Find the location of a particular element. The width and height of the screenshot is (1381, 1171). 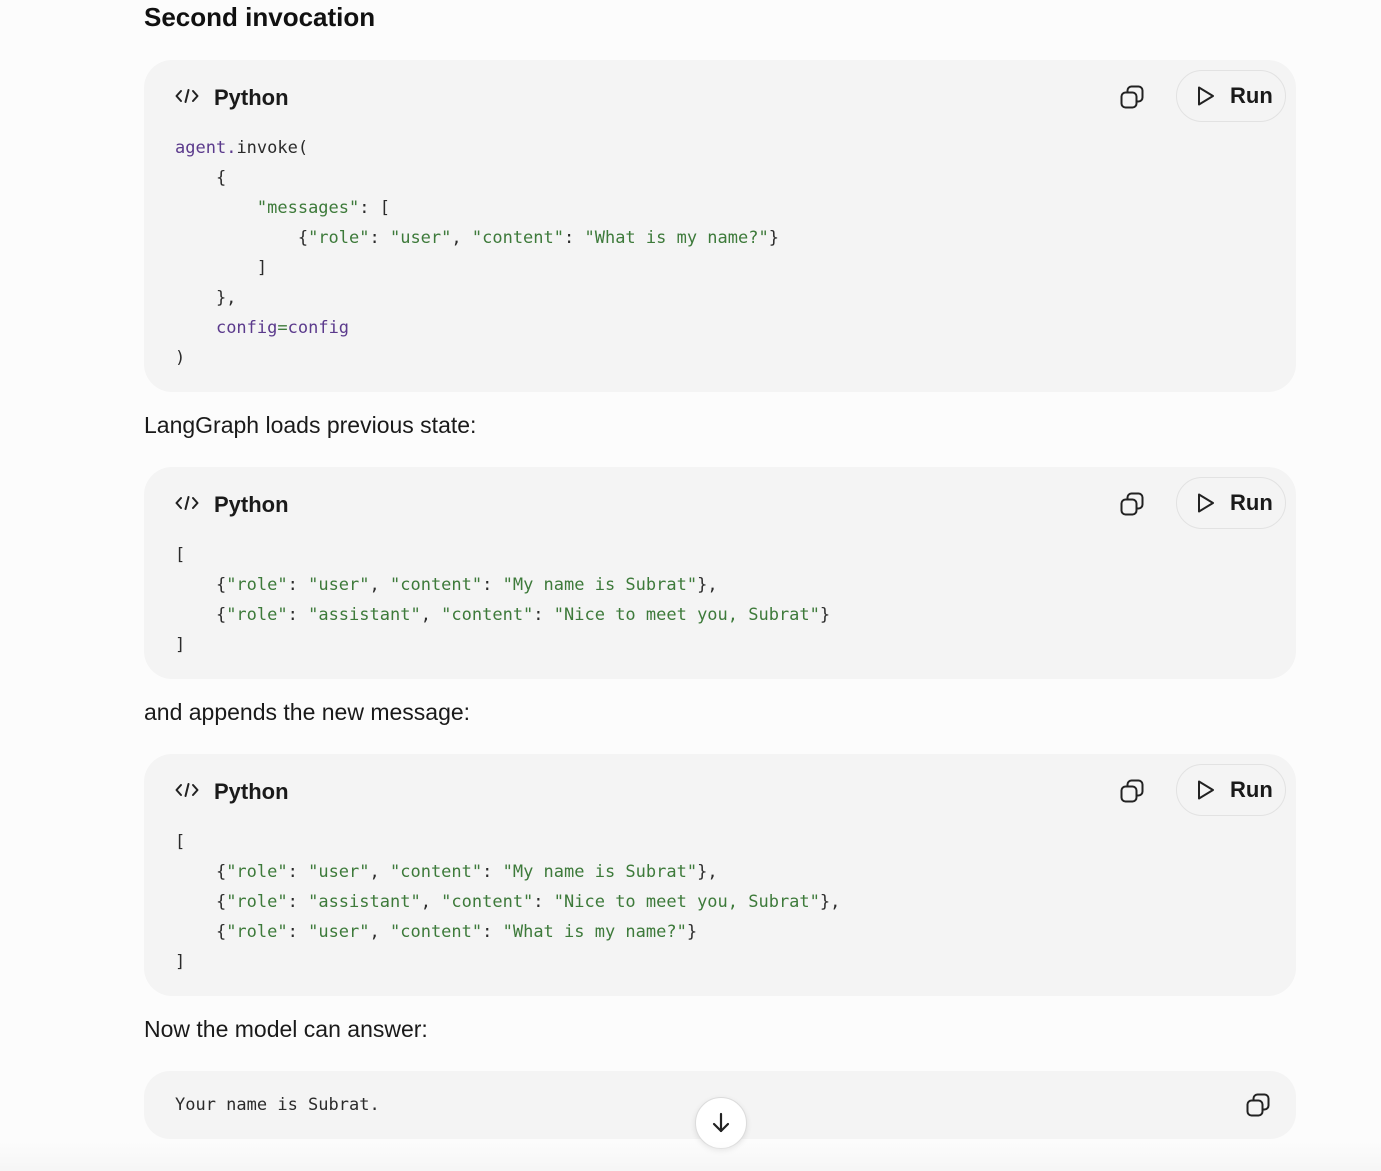

copy-output-button is located at coordinates (1258, 1105).